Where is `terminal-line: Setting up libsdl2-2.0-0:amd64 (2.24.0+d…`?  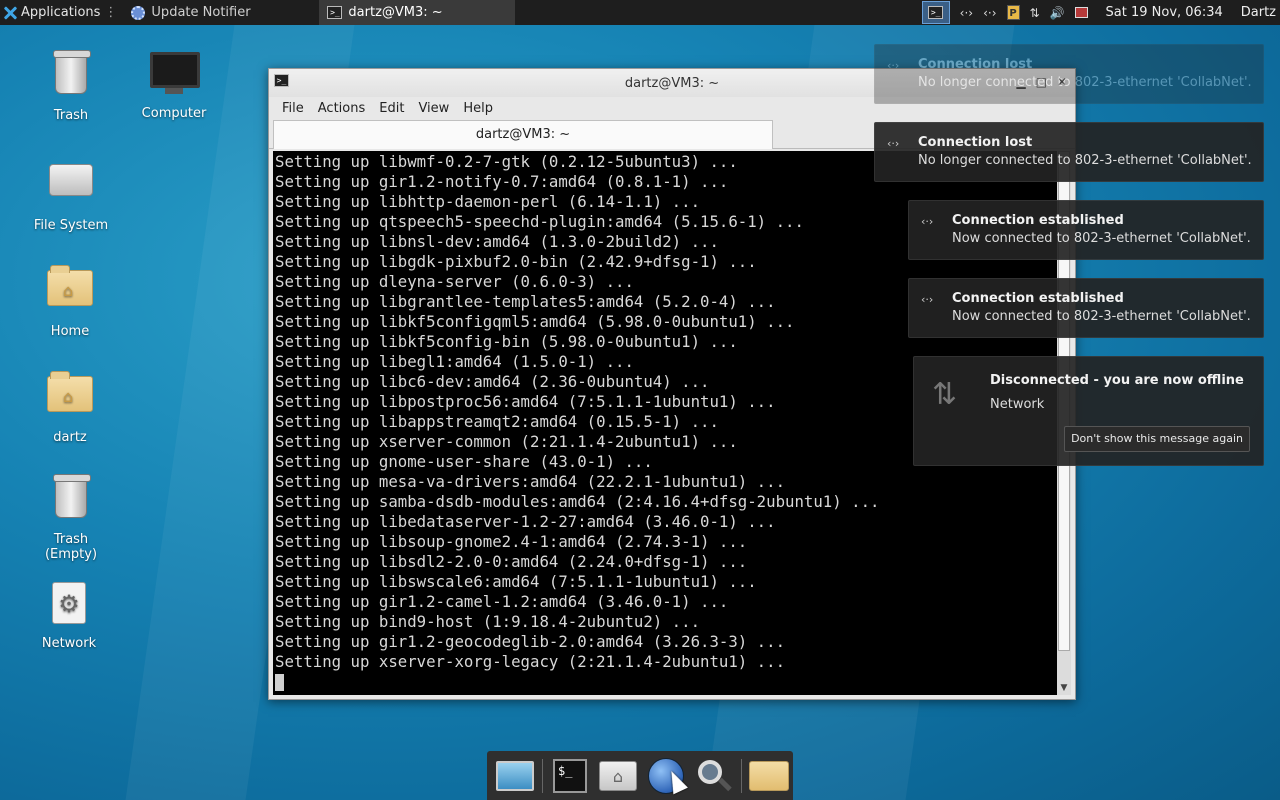 terminal-line: Setting up libsdl2-2.0-0:amd64 (2.24.0+d… is located at coordinates (511, 561).